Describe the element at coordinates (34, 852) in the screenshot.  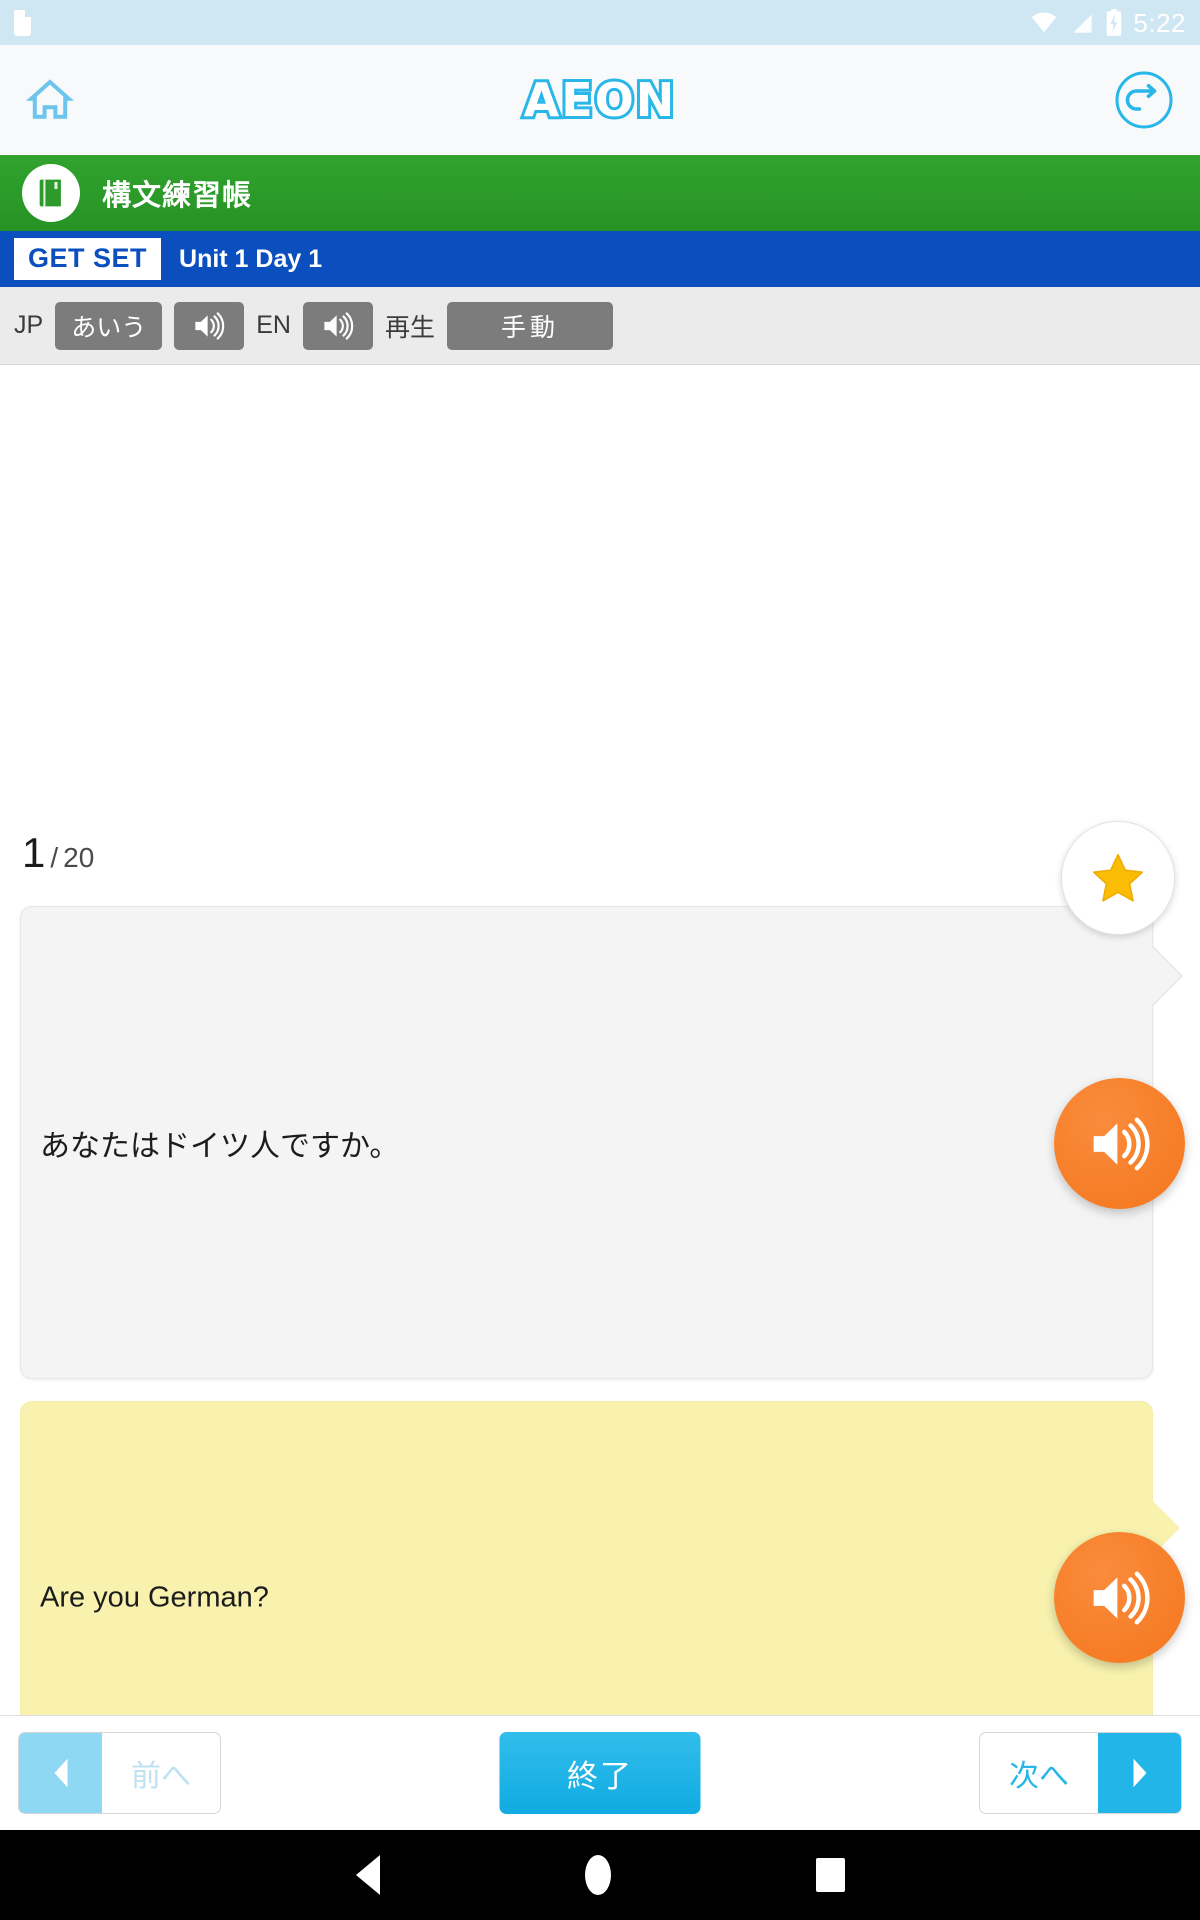
I see `counter-current: 1` at that location.